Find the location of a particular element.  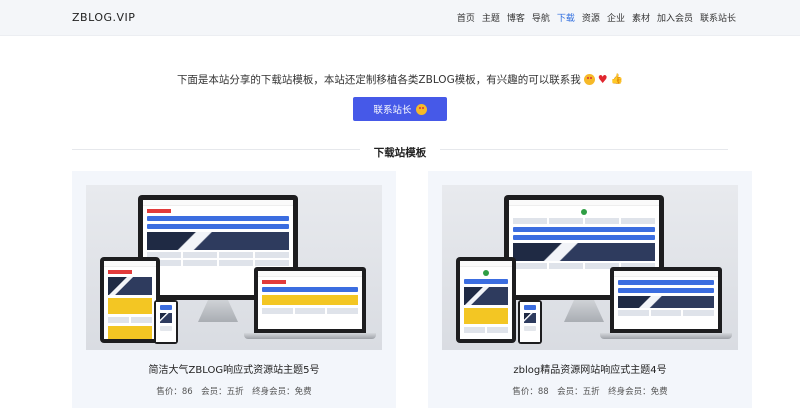

template-title: 简洁大气ZBLOG响应式资源站主题5号 is located at coordinates (234, 368).